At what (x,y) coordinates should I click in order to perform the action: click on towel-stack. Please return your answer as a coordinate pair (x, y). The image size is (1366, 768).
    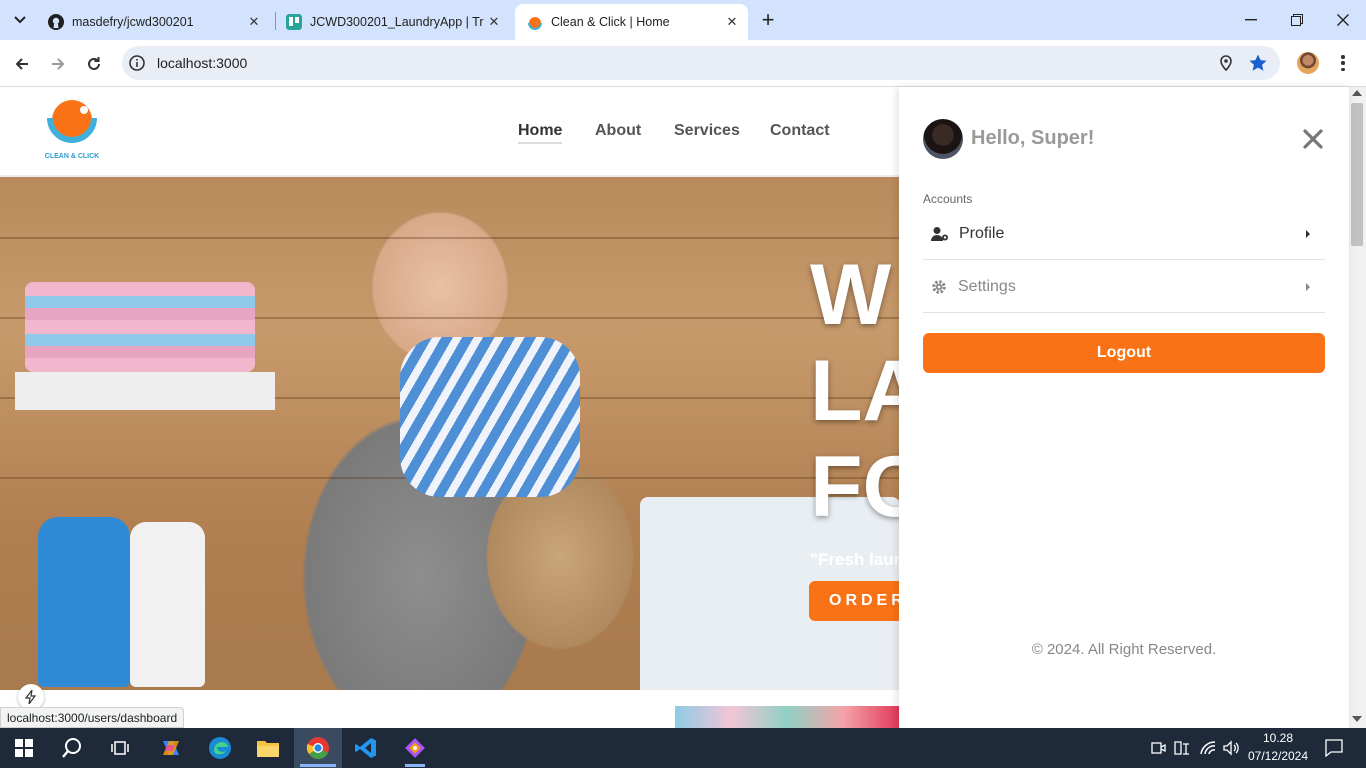
    Looking at the image, I should click on (140, 327).